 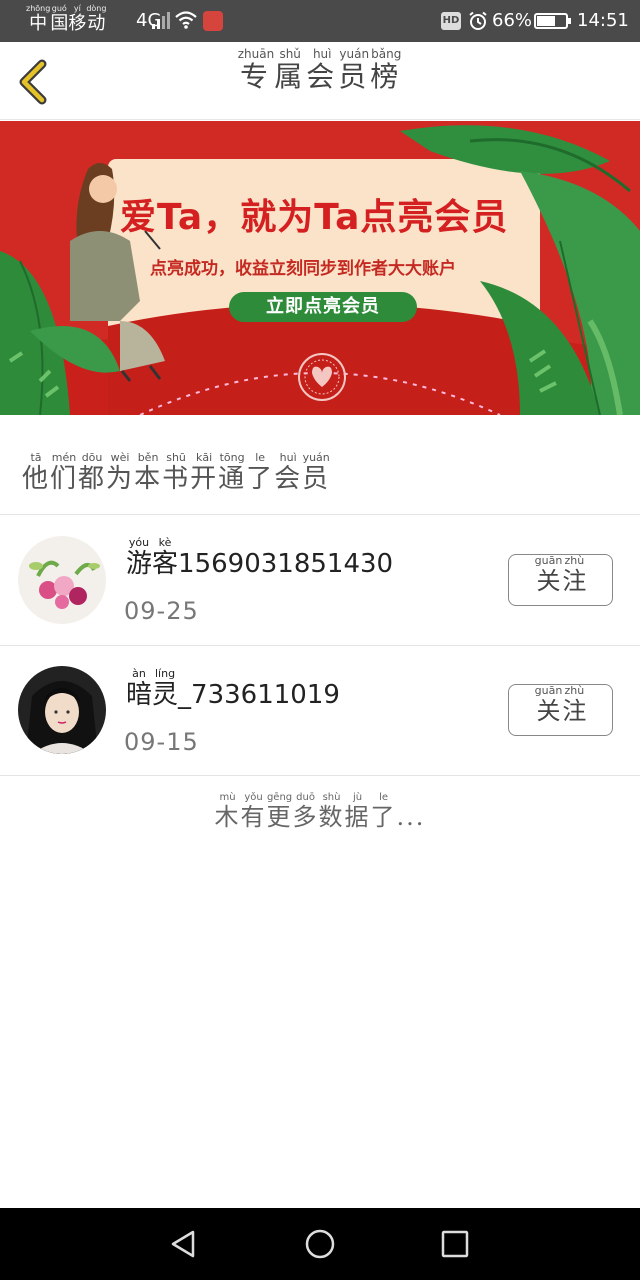 What do you see at coordinates (455, 1244) in the screenshot?
I see `recents-square-icon` at bounding box center [455, 1244].